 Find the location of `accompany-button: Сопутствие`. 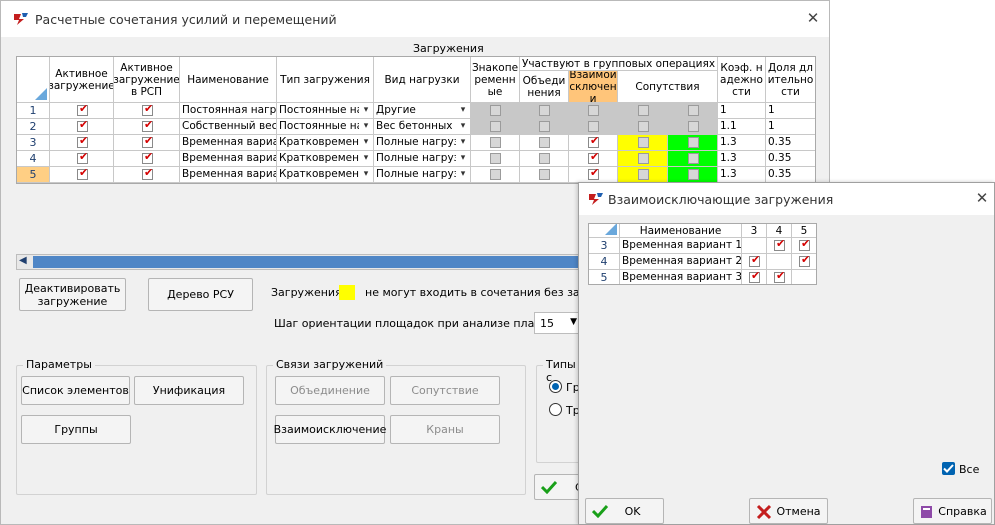

accompany-button: Сопутствие is located at coordinates (445, 390).